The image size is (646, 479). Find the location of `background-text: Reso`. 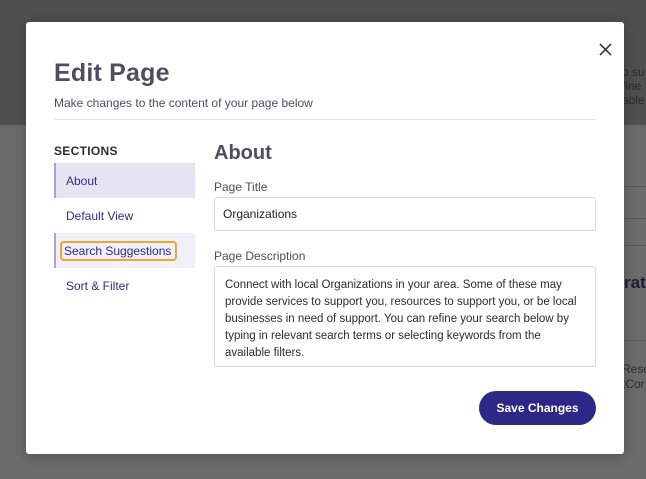

background-text: Reso is located at coordinates (634, 369).